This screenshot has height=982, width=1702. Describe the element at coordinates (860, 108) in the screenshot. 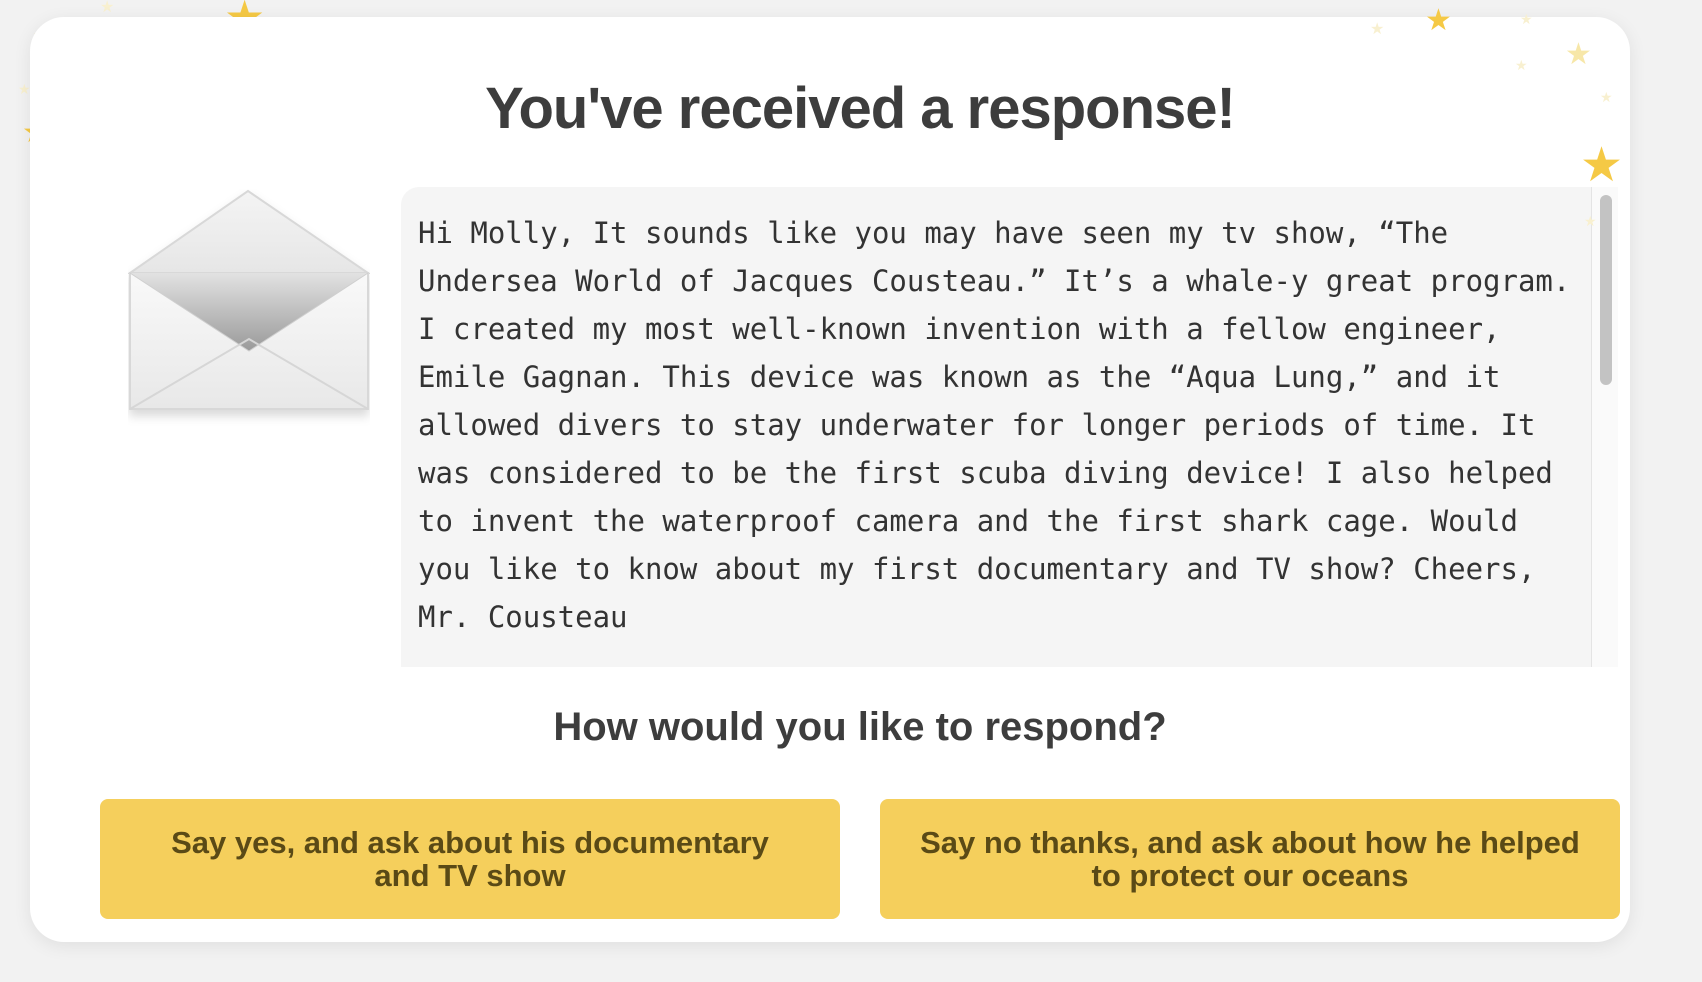

I see `dialog-title: You've received a response!` at that location.